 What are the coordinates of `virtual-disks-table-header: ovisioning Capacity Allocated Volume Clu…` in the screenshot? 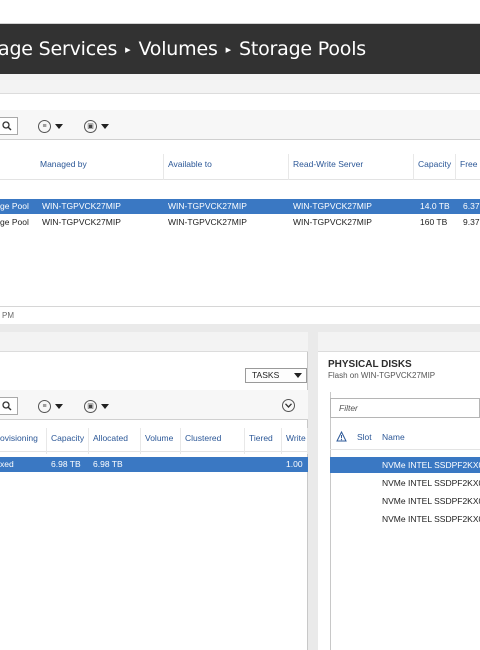 It's located at (154, 441).